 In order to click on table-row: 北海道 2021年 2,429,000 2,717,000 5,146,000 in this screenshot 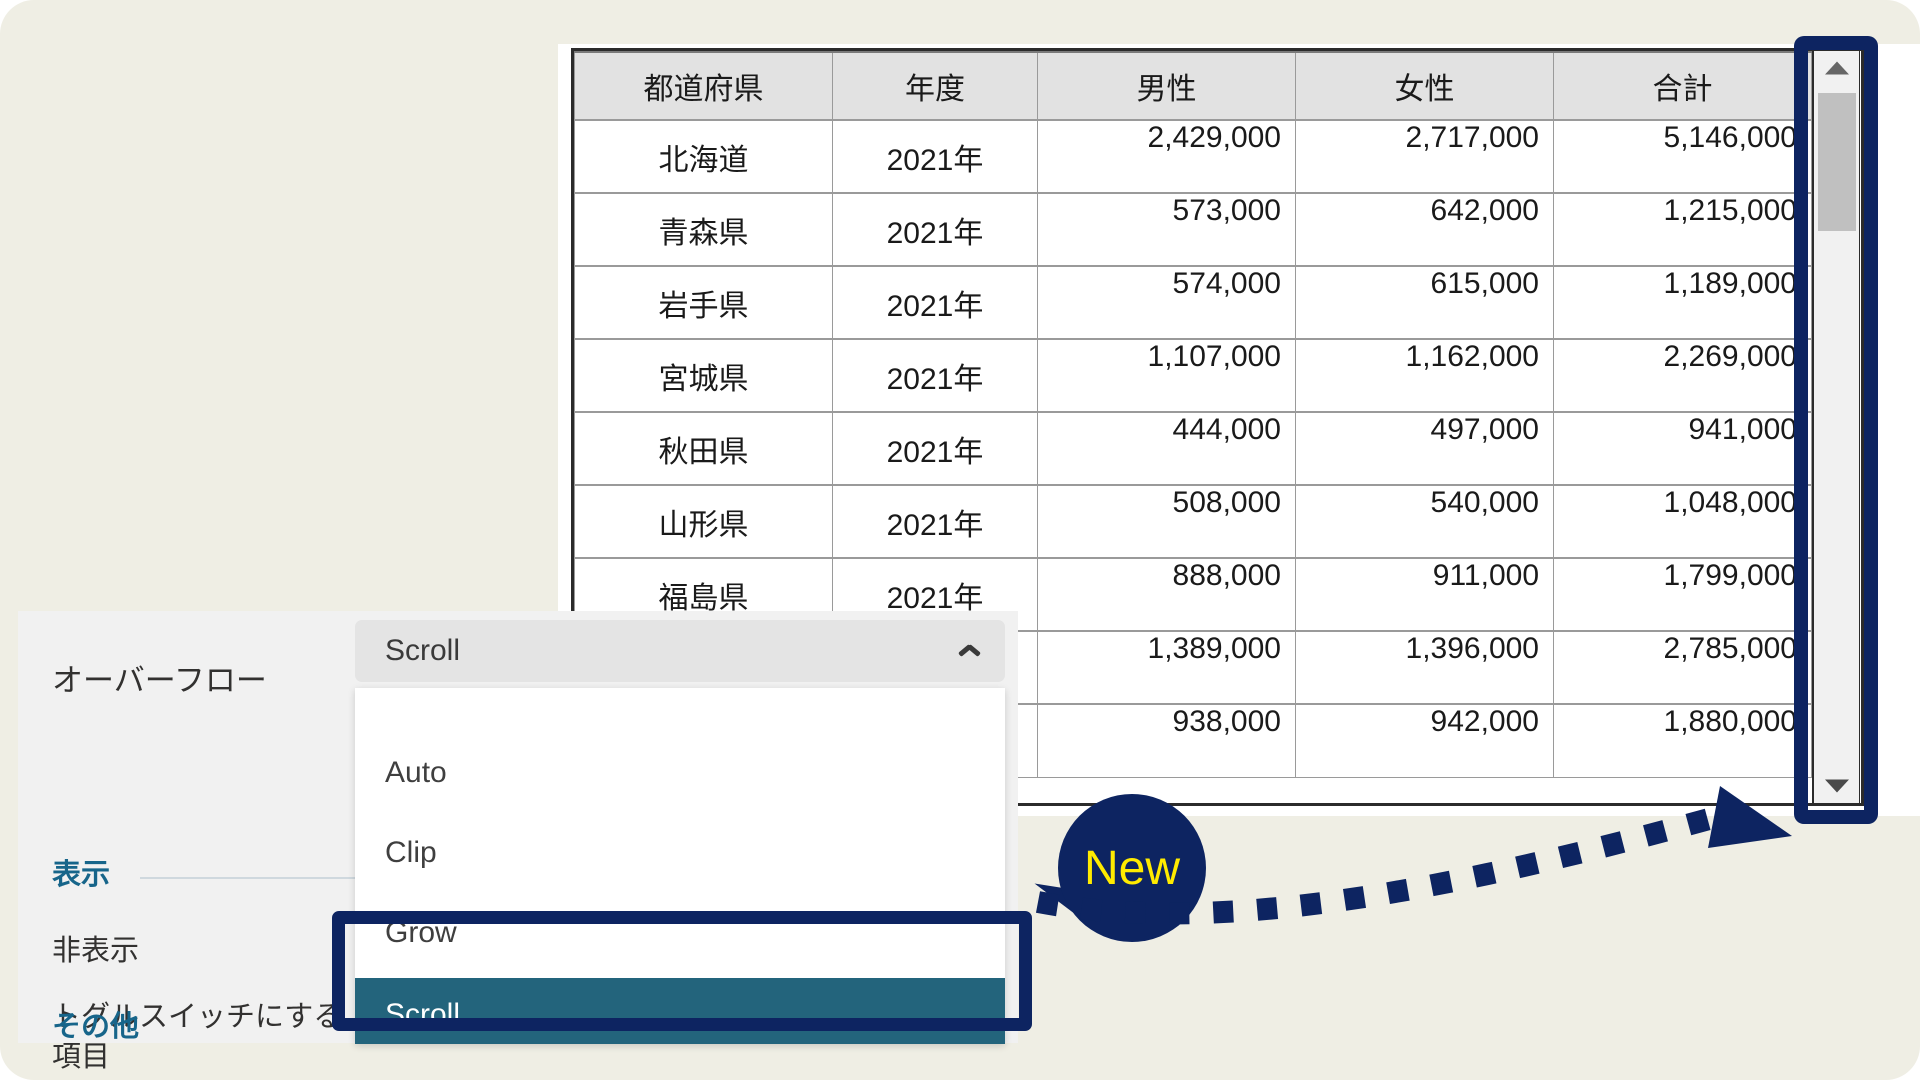, I will do `click(1193, 156)`.